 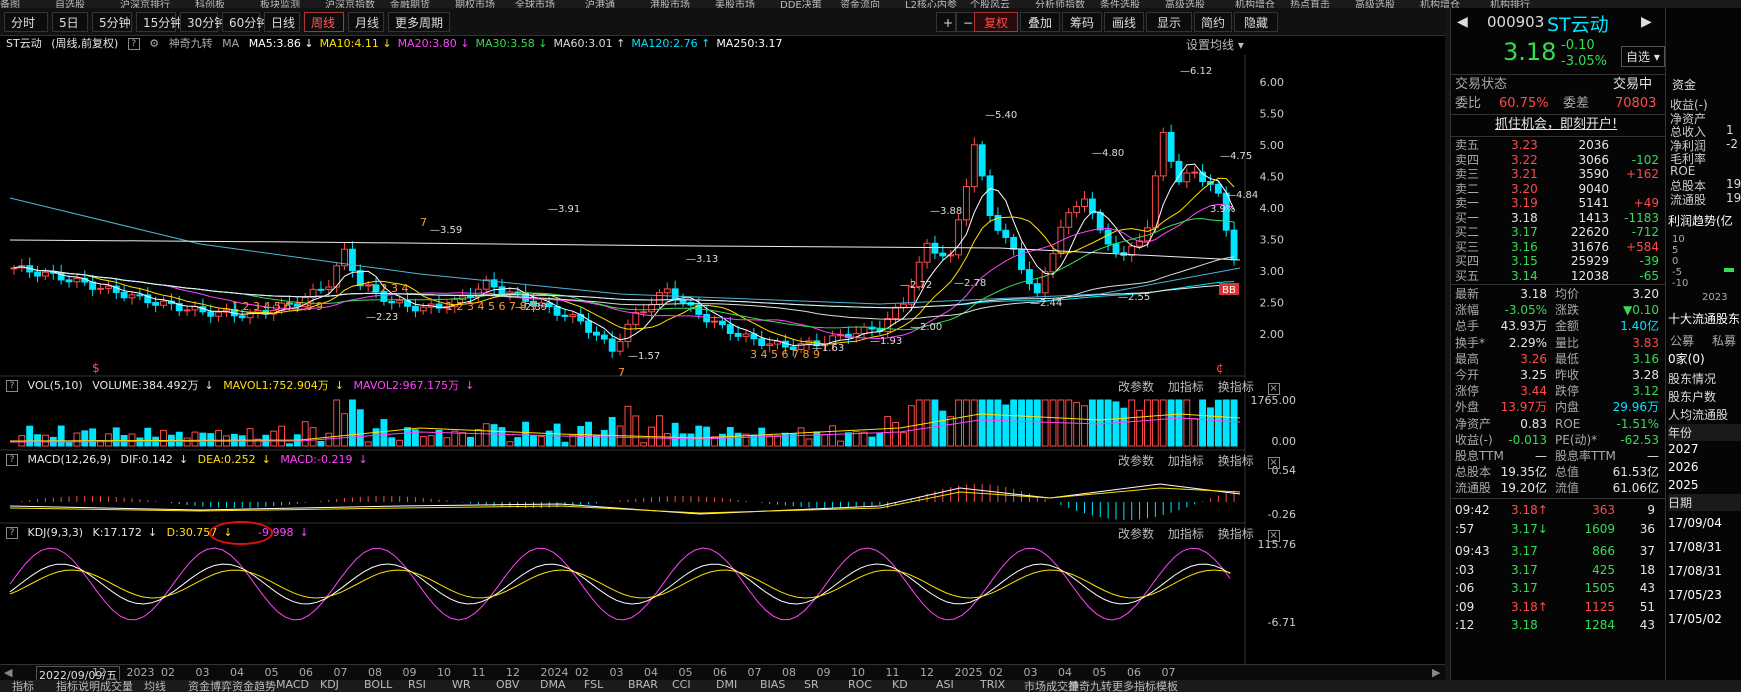 I want to click on vol-add-button: 加指标, so click(x=1186, y=387).